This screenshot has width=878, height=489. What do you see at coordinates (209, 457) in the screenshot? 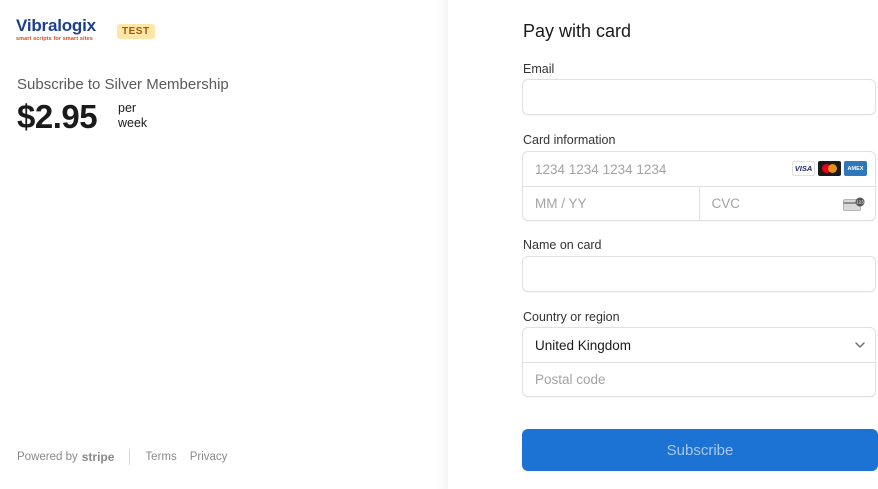
I see `privacy-link: Privacy` at bounding box center [209, 457].